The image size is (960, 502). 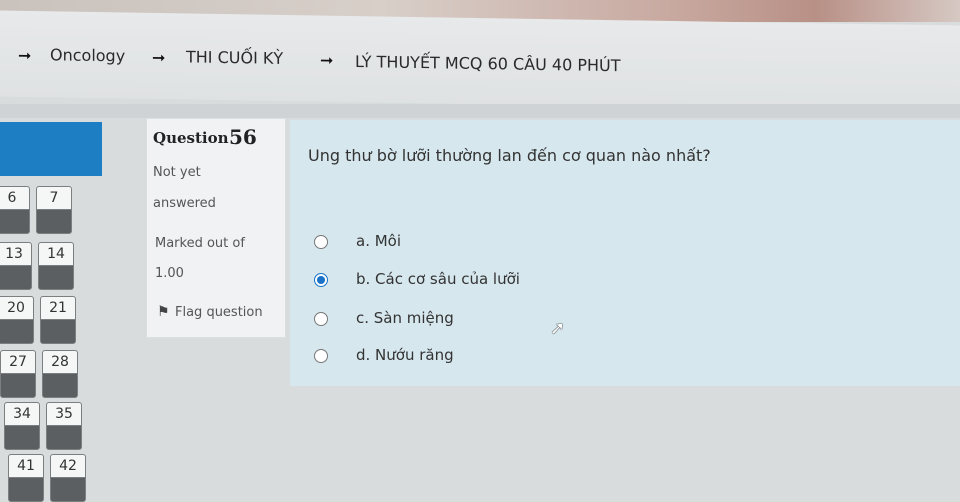 I want to click on answer-option-d: d. Nướu răng, so click(x=514, y=359).